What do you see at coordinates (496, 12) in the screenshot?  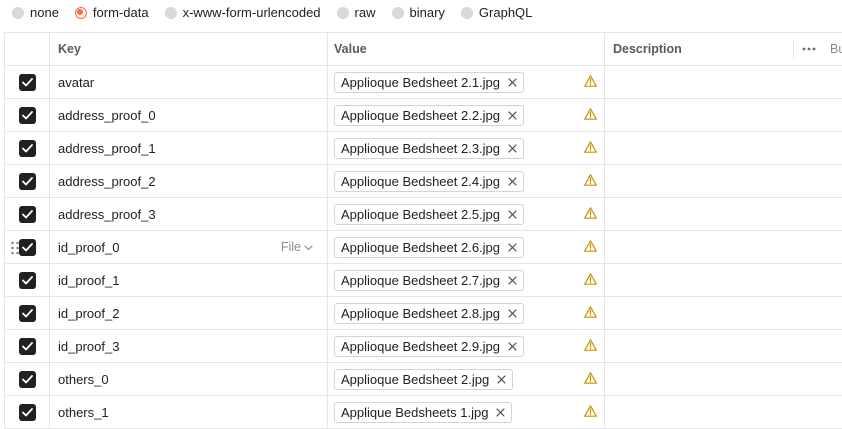 I see `body-type-option-graphql: GraphQL` at bounding box center [496, 12].